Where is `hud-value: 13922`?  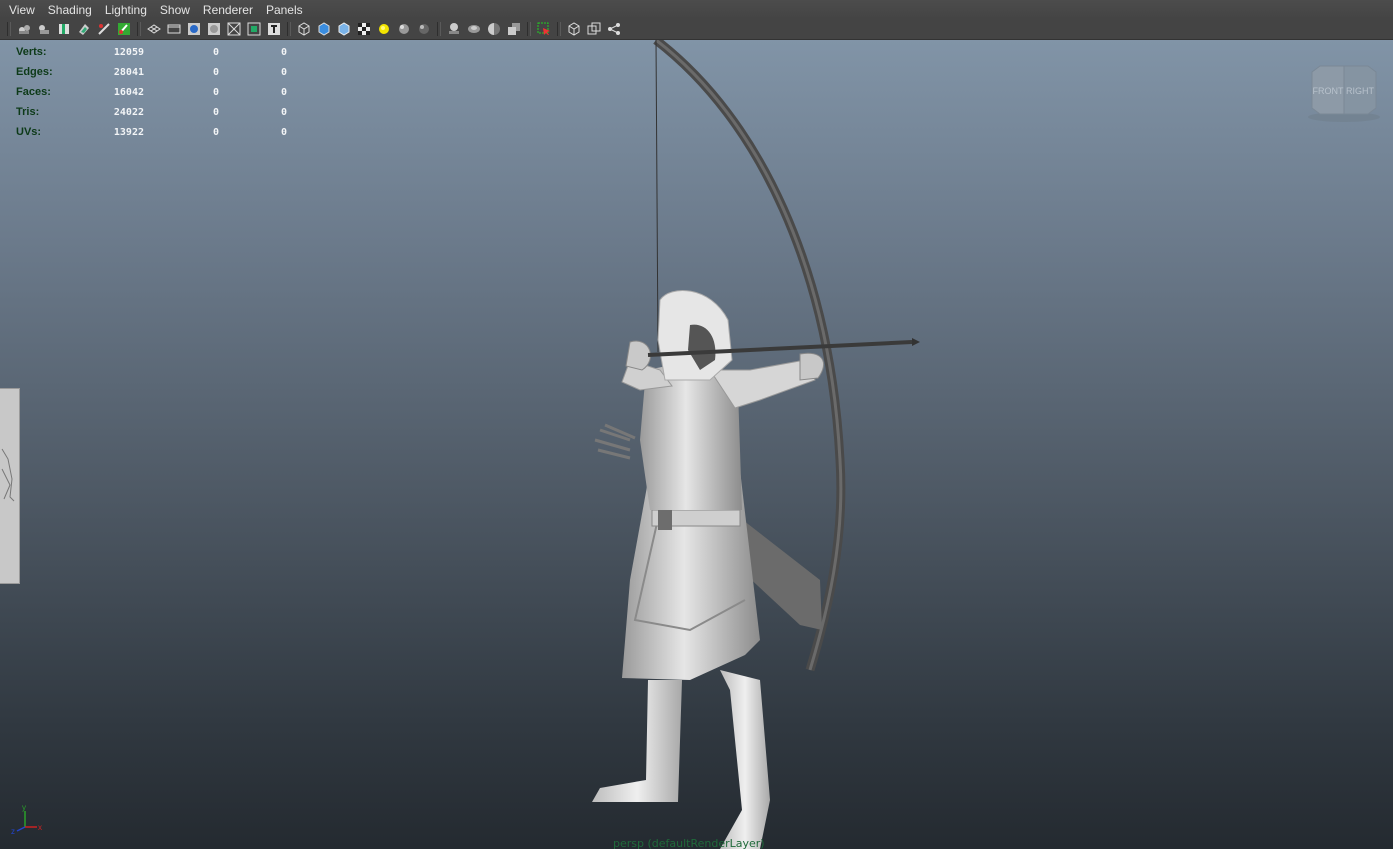
hud-value: 13922 is located at coordinates (128, 132).